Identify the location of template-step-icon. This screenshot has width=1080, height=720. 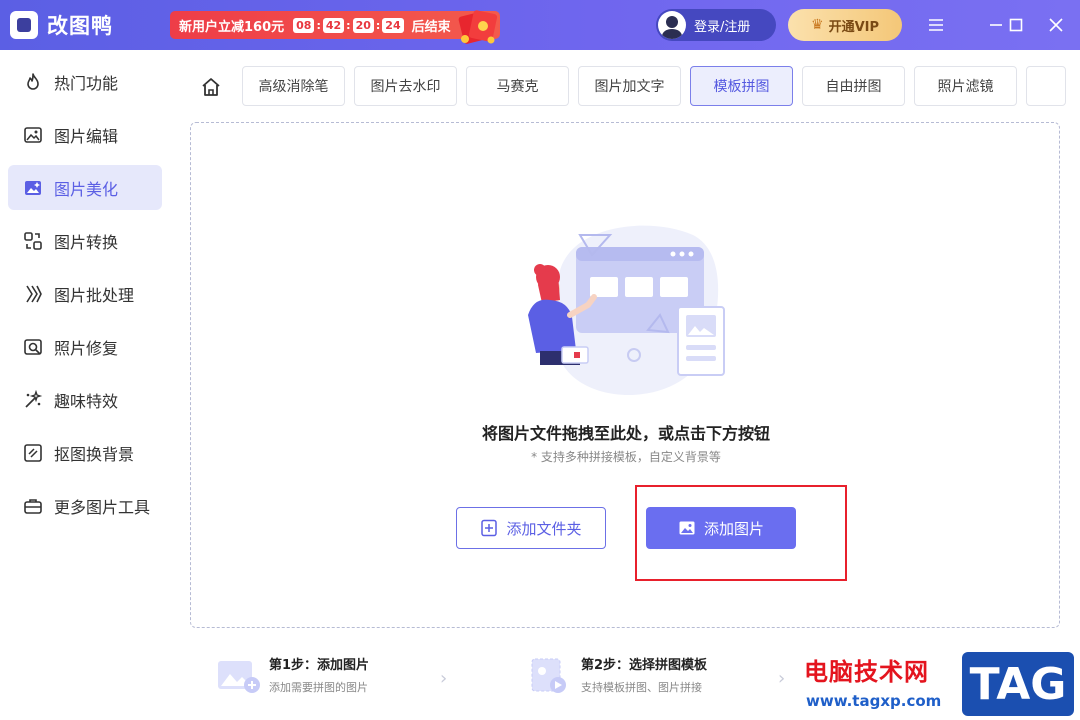
(548, 675).